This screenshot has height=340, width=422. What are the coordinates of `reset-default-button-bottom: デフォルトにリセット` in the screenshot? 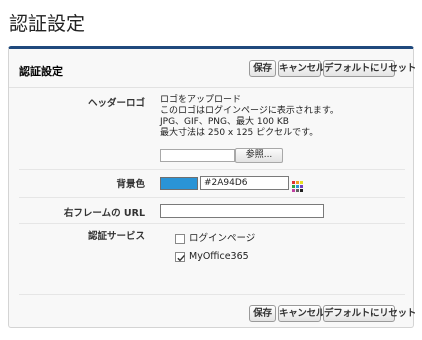 It's located at (369, 313).